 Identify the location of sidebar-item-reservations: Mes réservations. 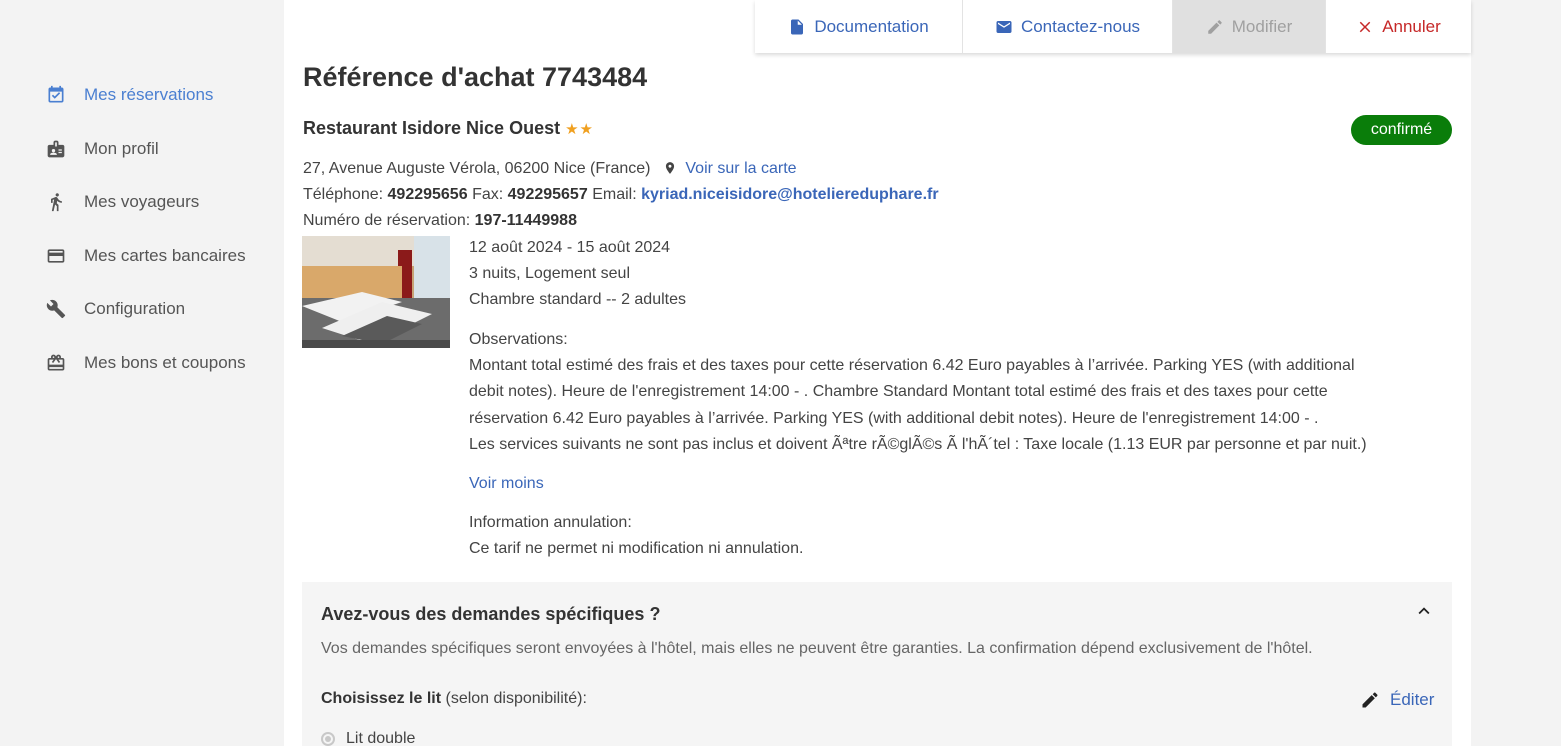
(129, 95).